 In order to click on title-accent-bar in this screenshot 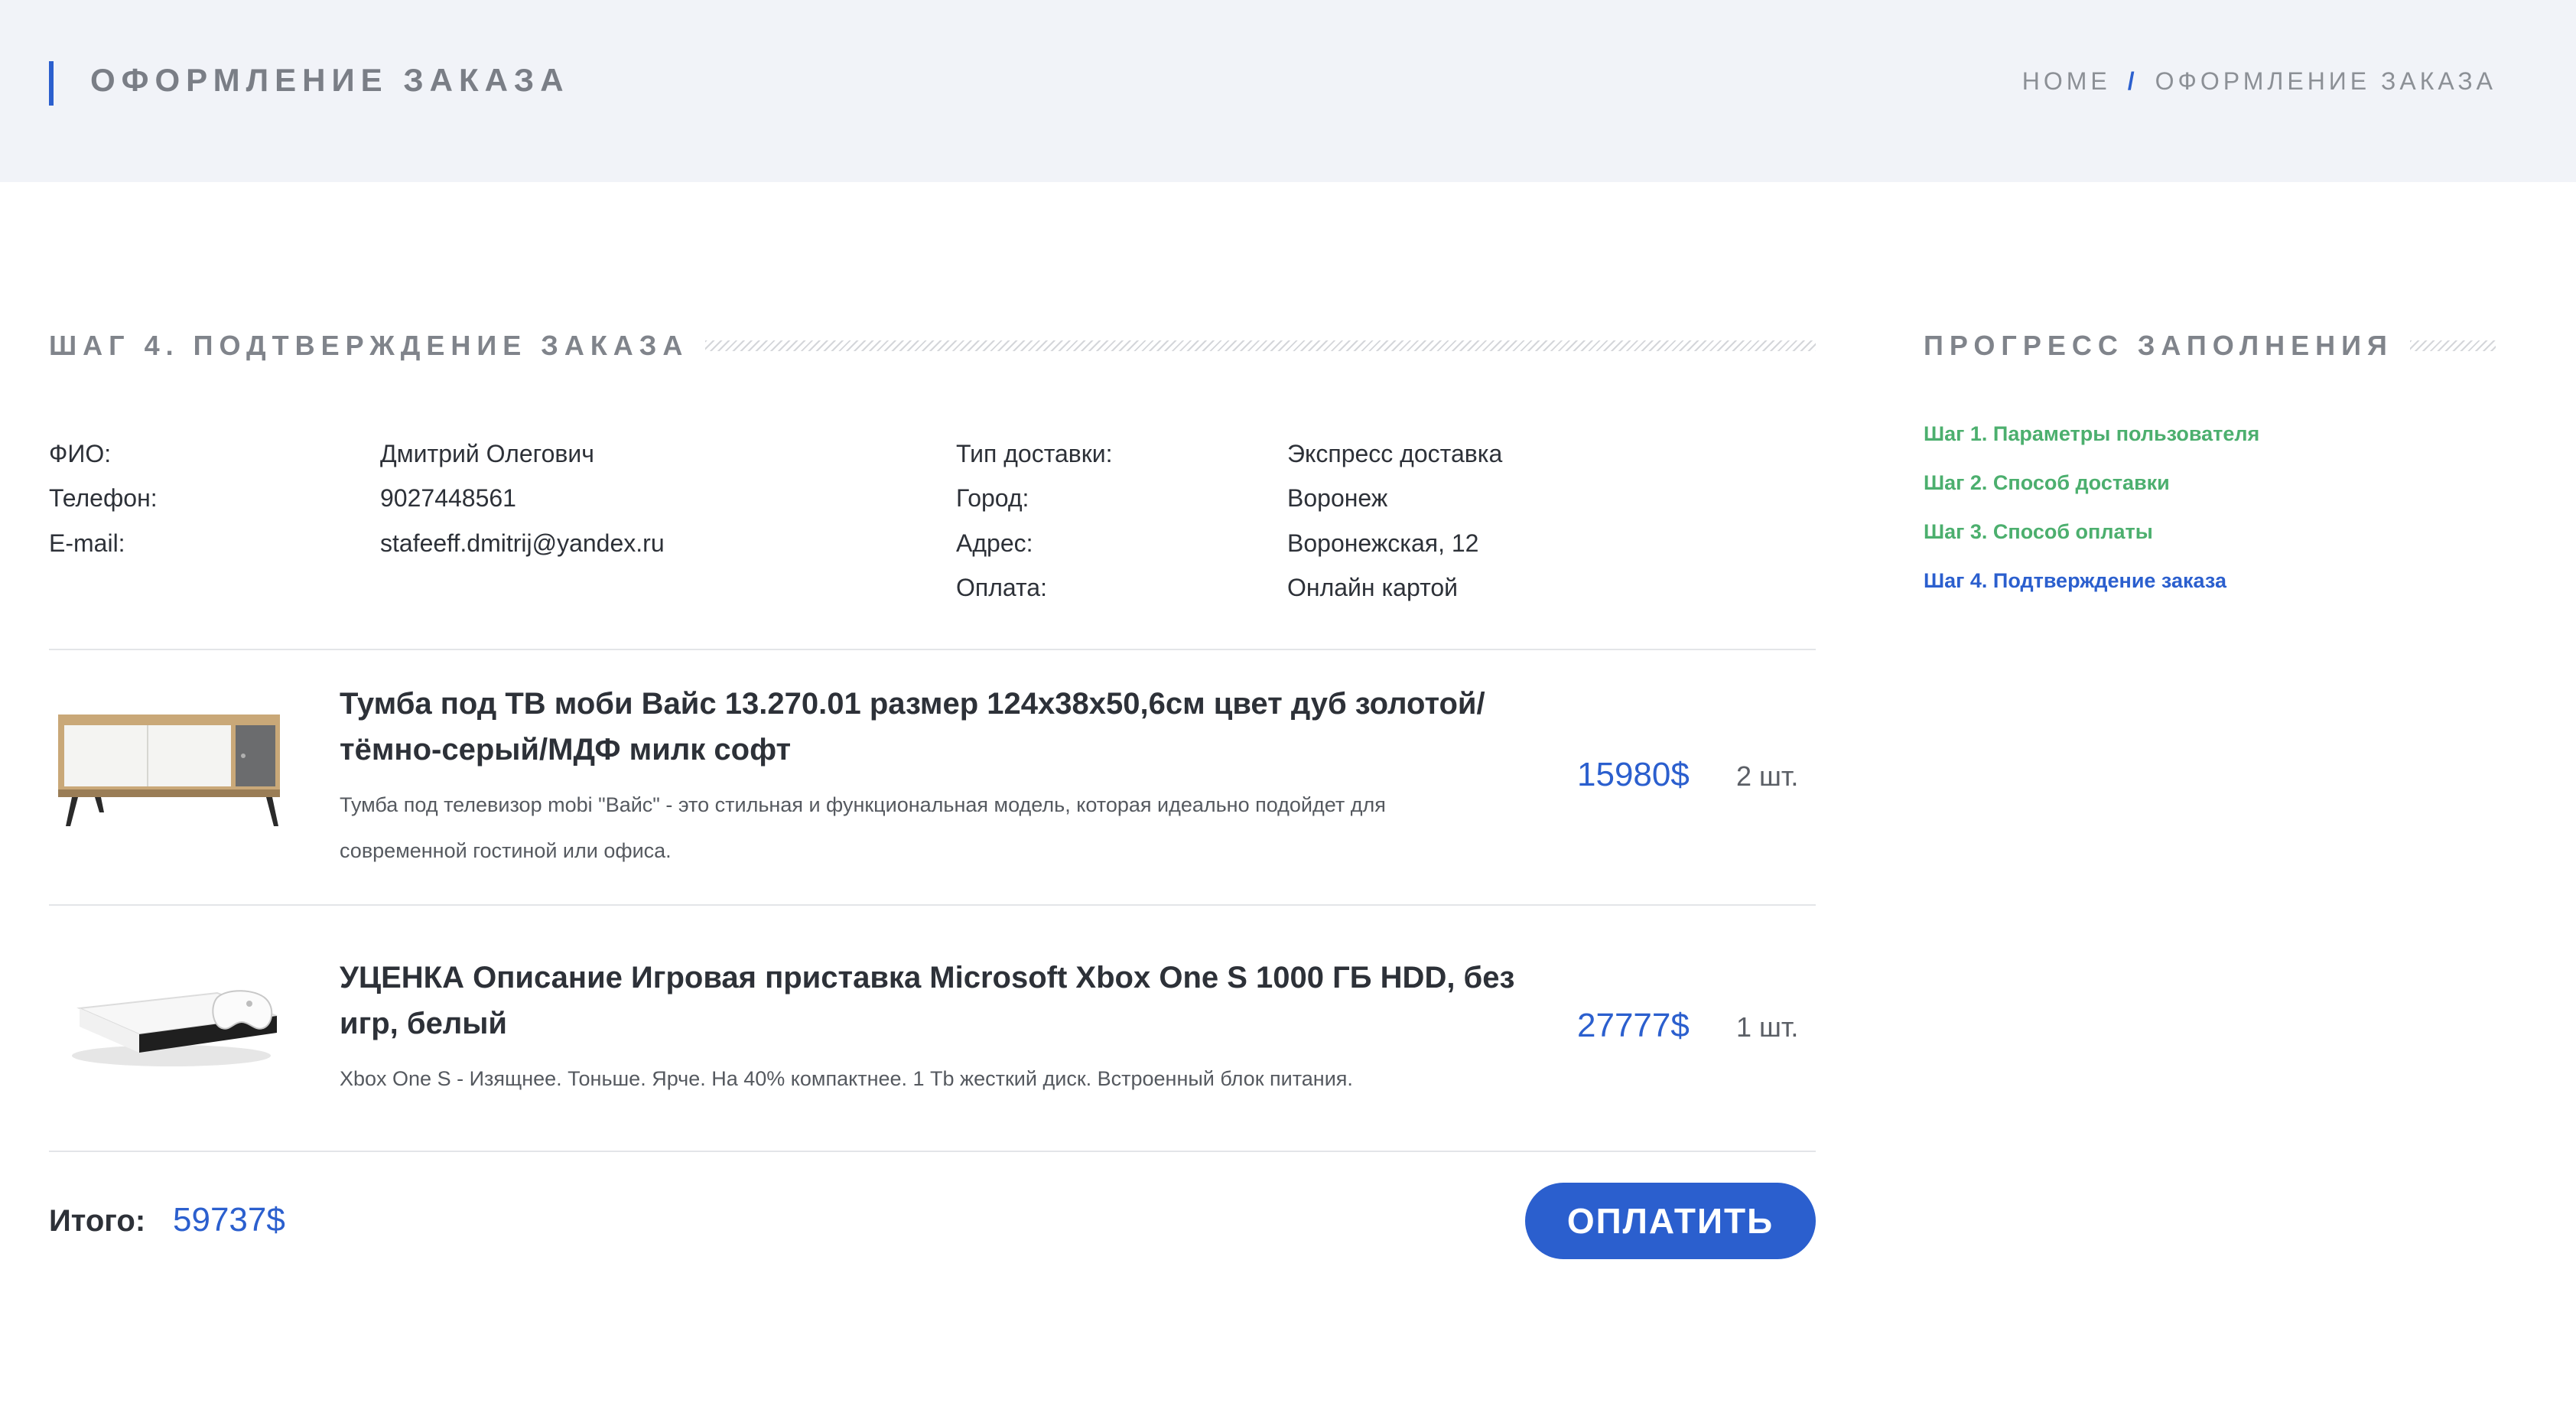, I will do `click(51, 83)`.